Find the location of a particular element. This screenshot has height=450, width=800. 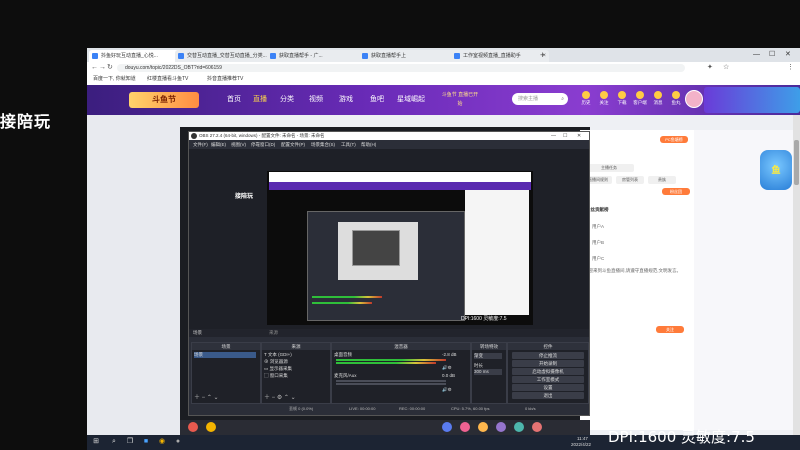

url-input: douyu.com/topic/2022DS_OBT?rid=606159 is located at coordinates (401, 68).